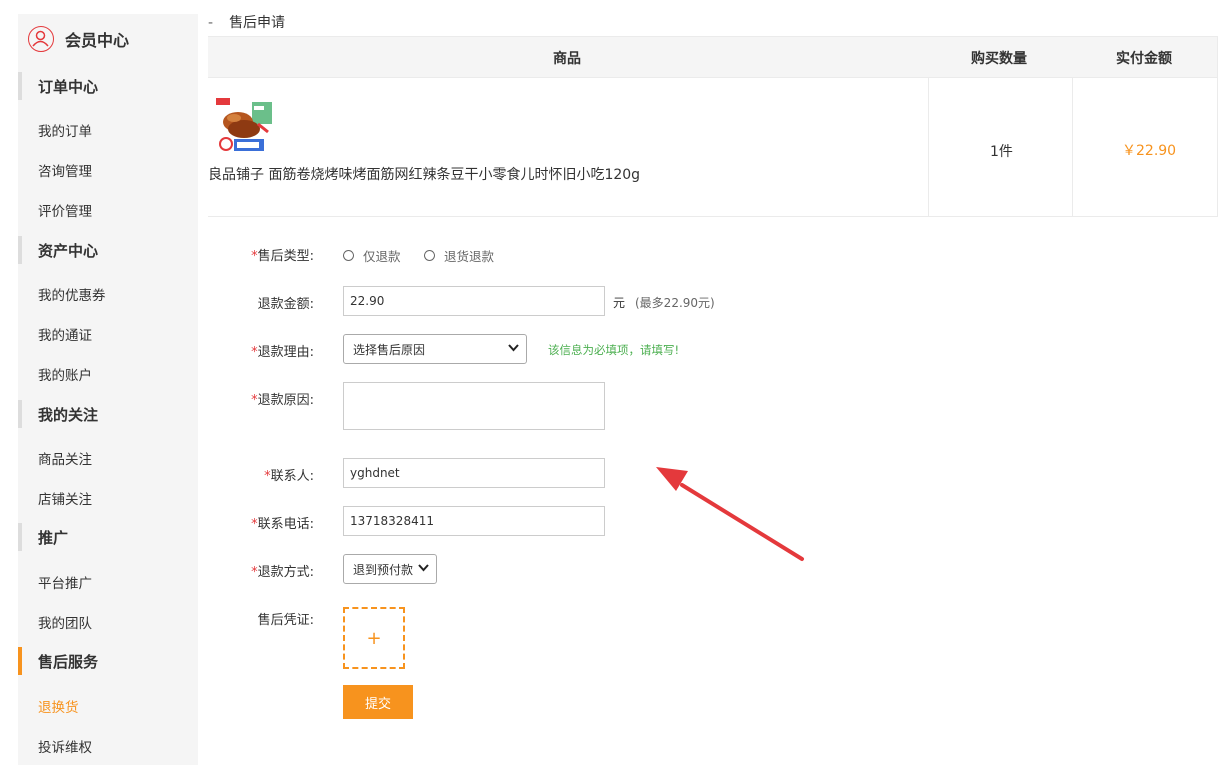 This screenshot has width=1227, height=765. What do you see at coordinates (108, 661) in the screenshot?
I see `sidebar-group-after-sales: 售后服务` at bounding box center [108, 661].